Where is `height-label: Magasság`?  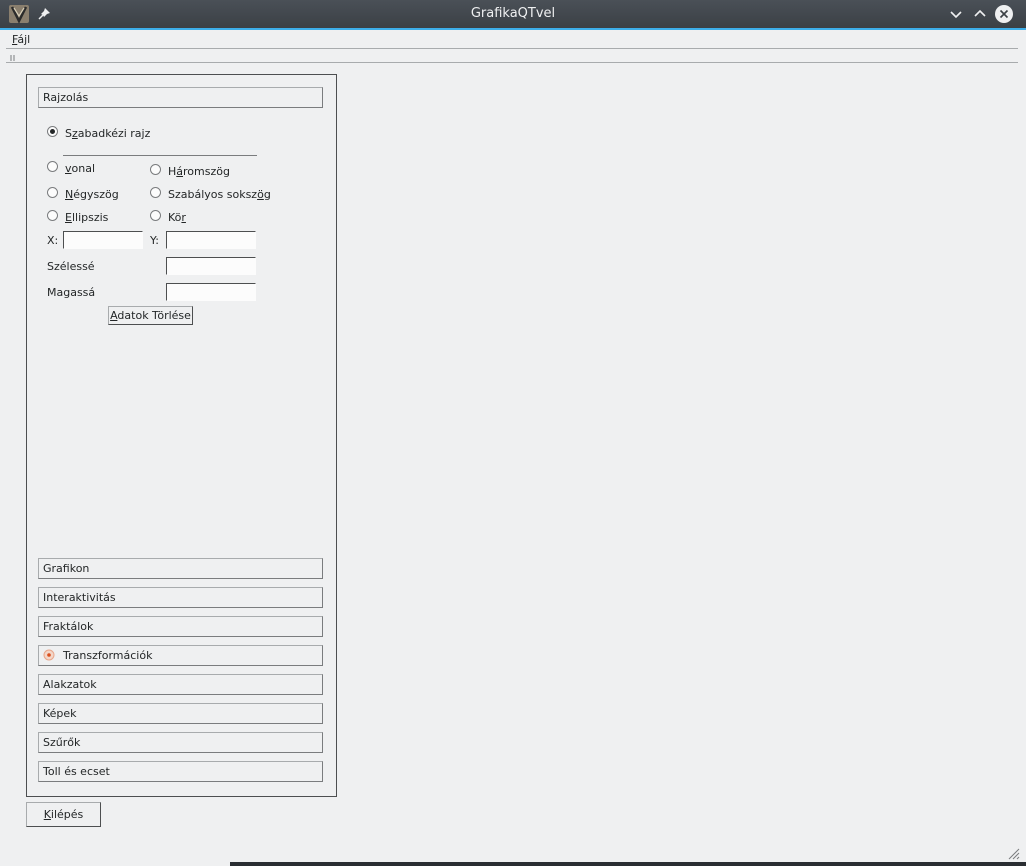 height-label: Magasság is located at coordinates (71, 292).